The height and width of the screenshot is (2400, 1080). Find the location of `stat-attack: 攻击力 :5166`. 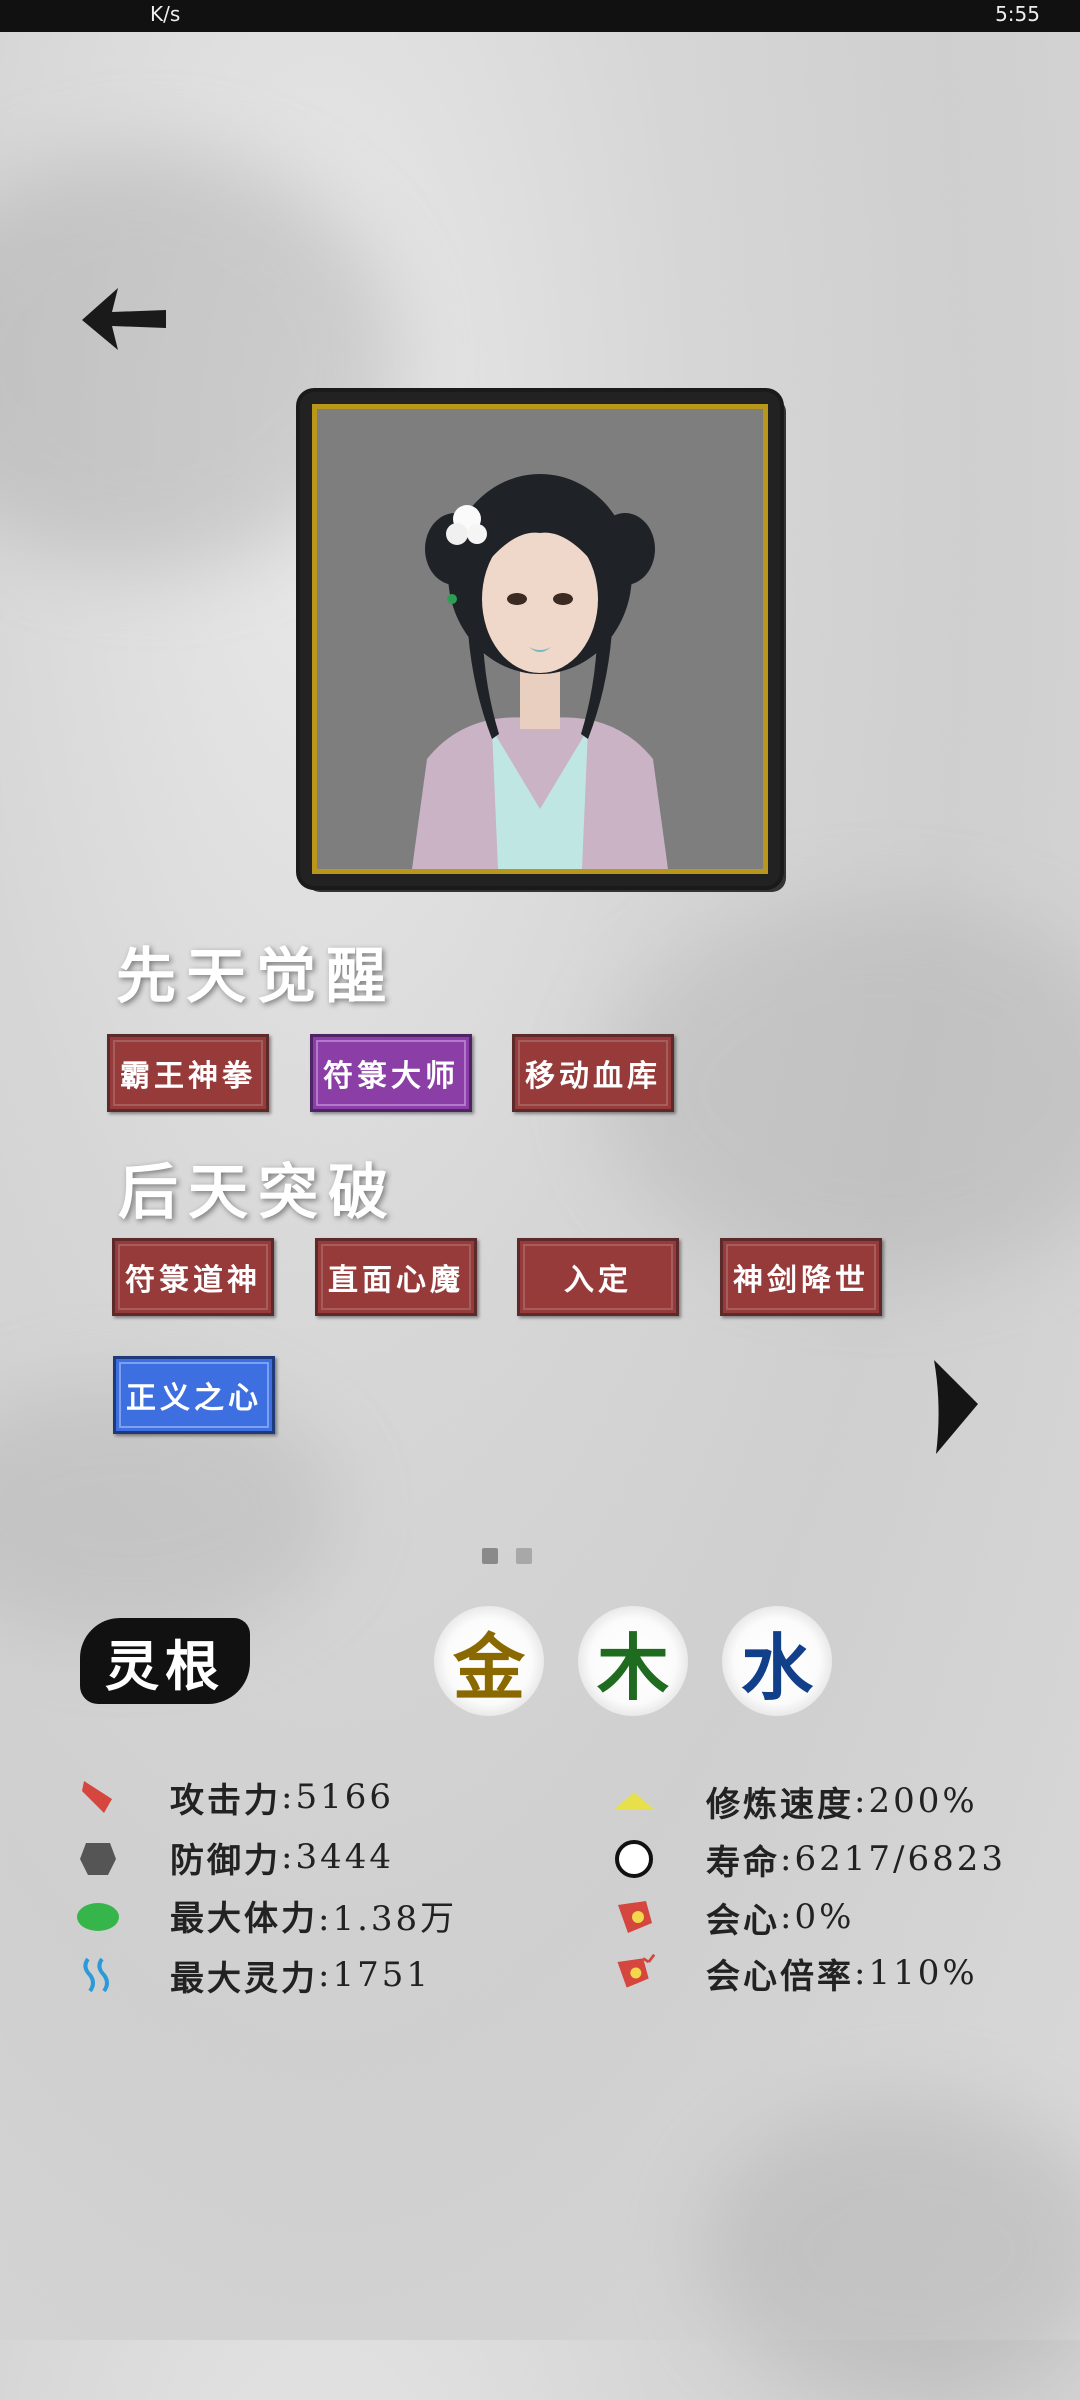

stat-attack: 攻击力 :5166 is located at coordinates (235, 1797).